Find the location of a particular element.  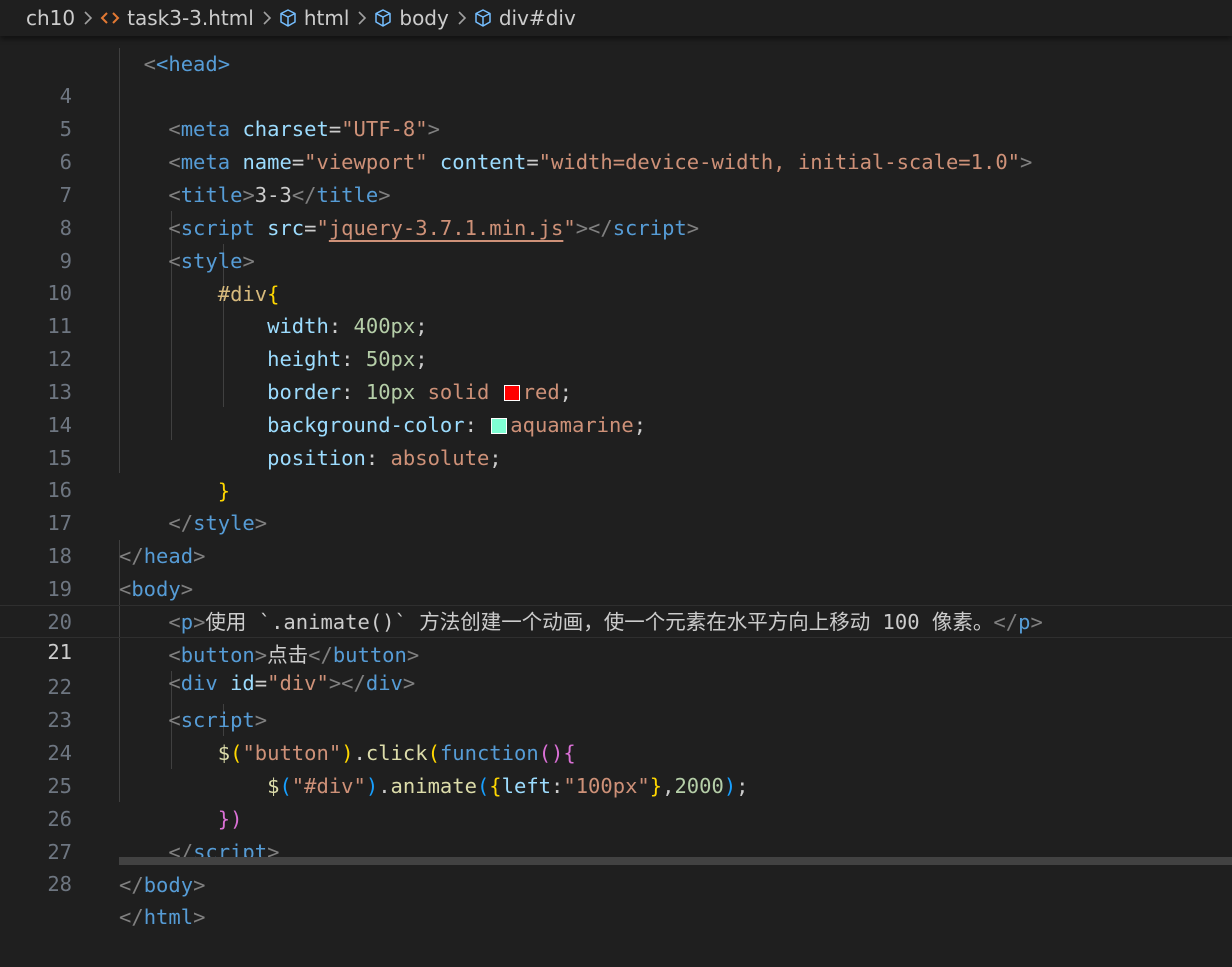

code-line-12: 12 border: 10px solid red; is located at coordinates (616, 357).